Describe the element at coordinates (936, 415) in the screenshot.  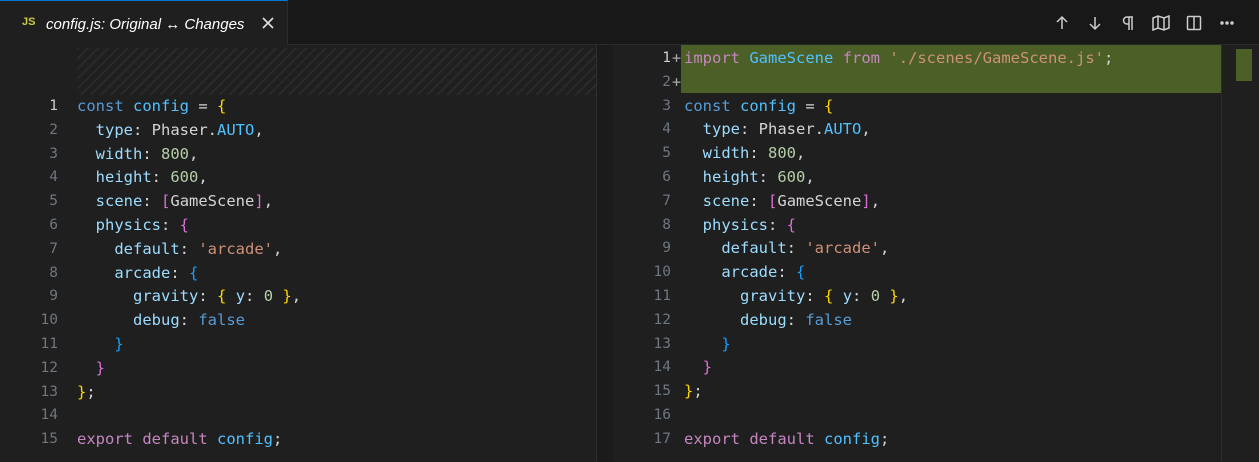
I see `code-line: 16` at that location.